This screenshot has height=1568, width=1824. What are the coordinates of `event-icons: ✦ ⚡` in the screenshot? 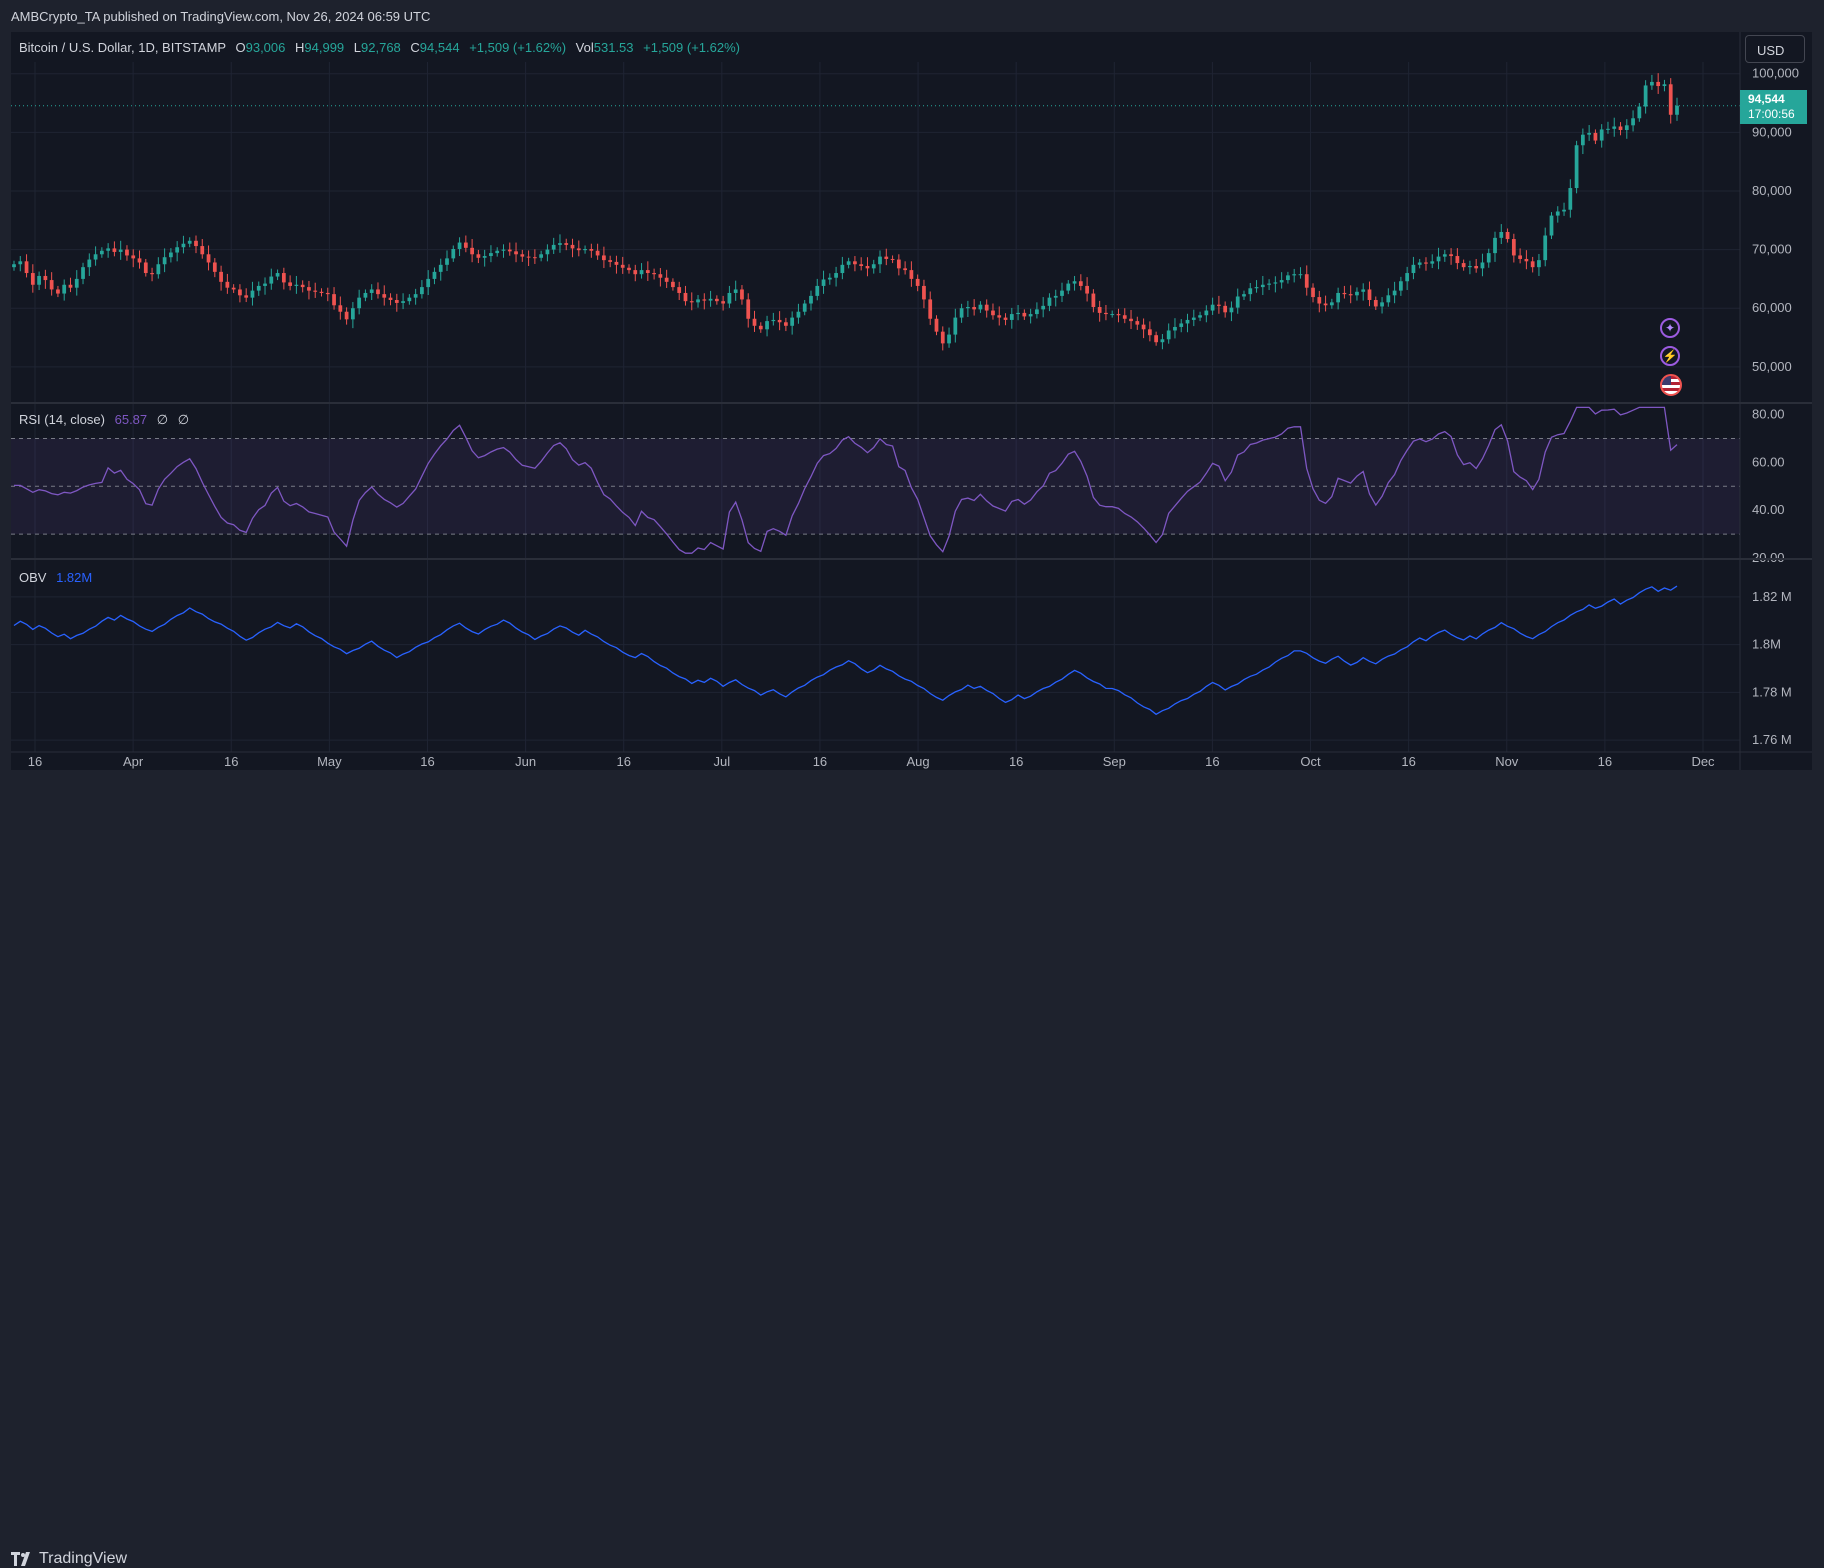 It's located at (1672, 357).